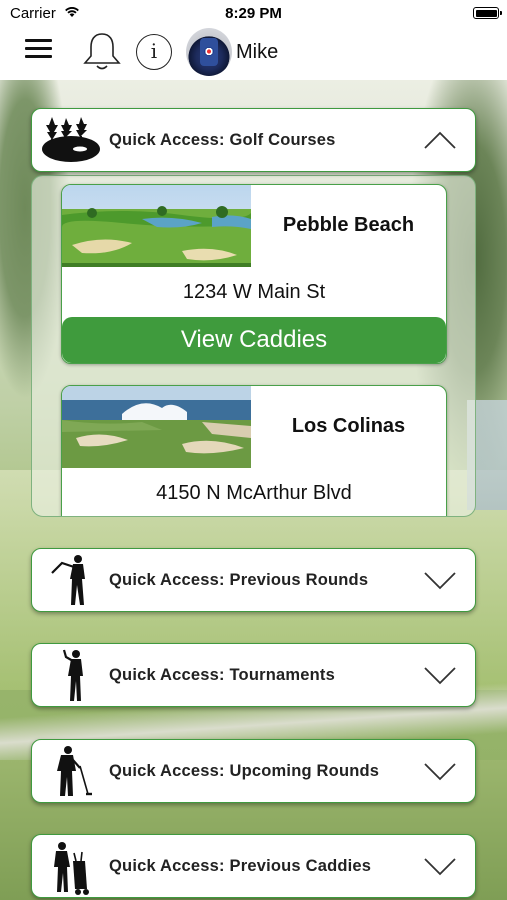 The height and width of the screenshot is (900, 507). What do you see at coordinates (72, 675) in the screenshot?
I see `golfer-silhouette-icon` at bounding box center [72, 675].